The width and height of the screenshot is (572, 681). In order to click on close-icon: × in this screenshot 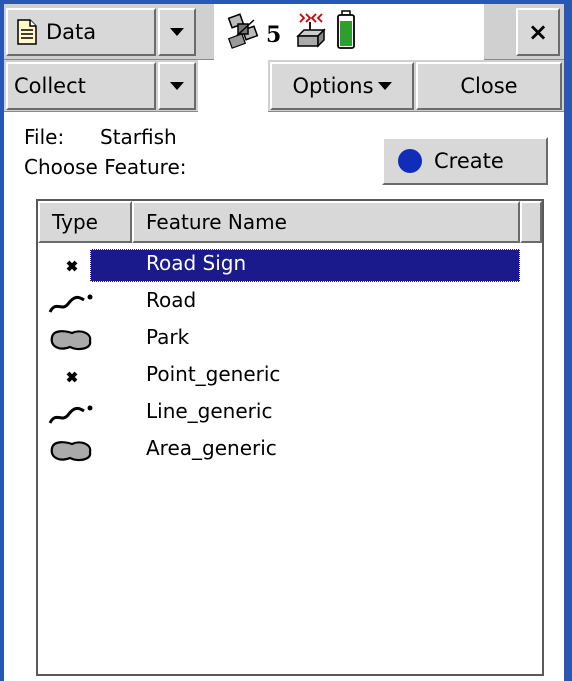, I will do `click(538, 32)`.